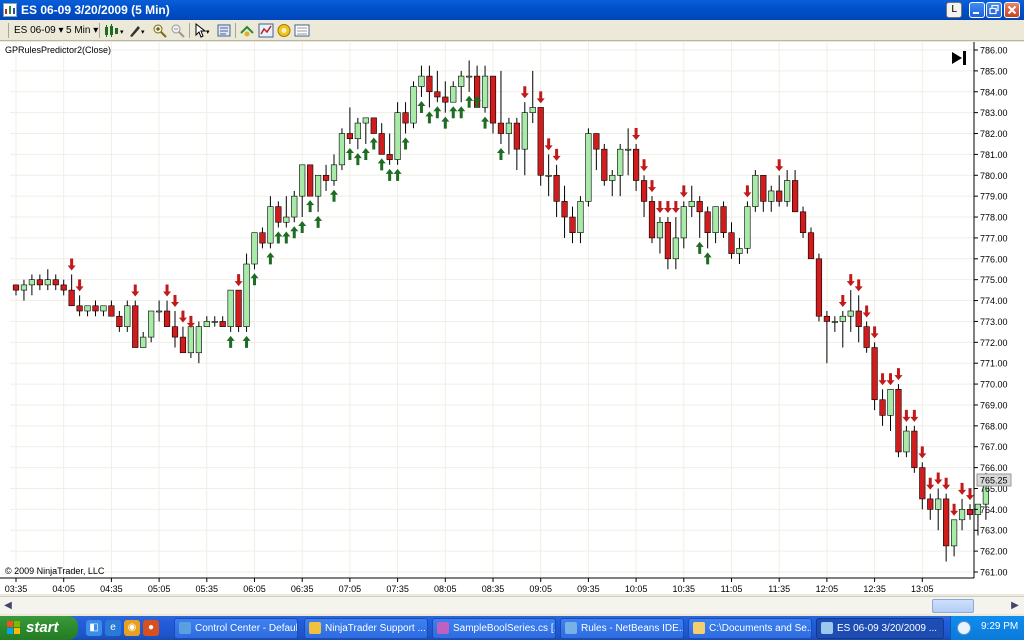 The height and width of the screenshot is (640, 1024). What do you see at coordinates (247, 30) in the screenshot?
I see `strategy-icon` at bounding box center [247, 30].